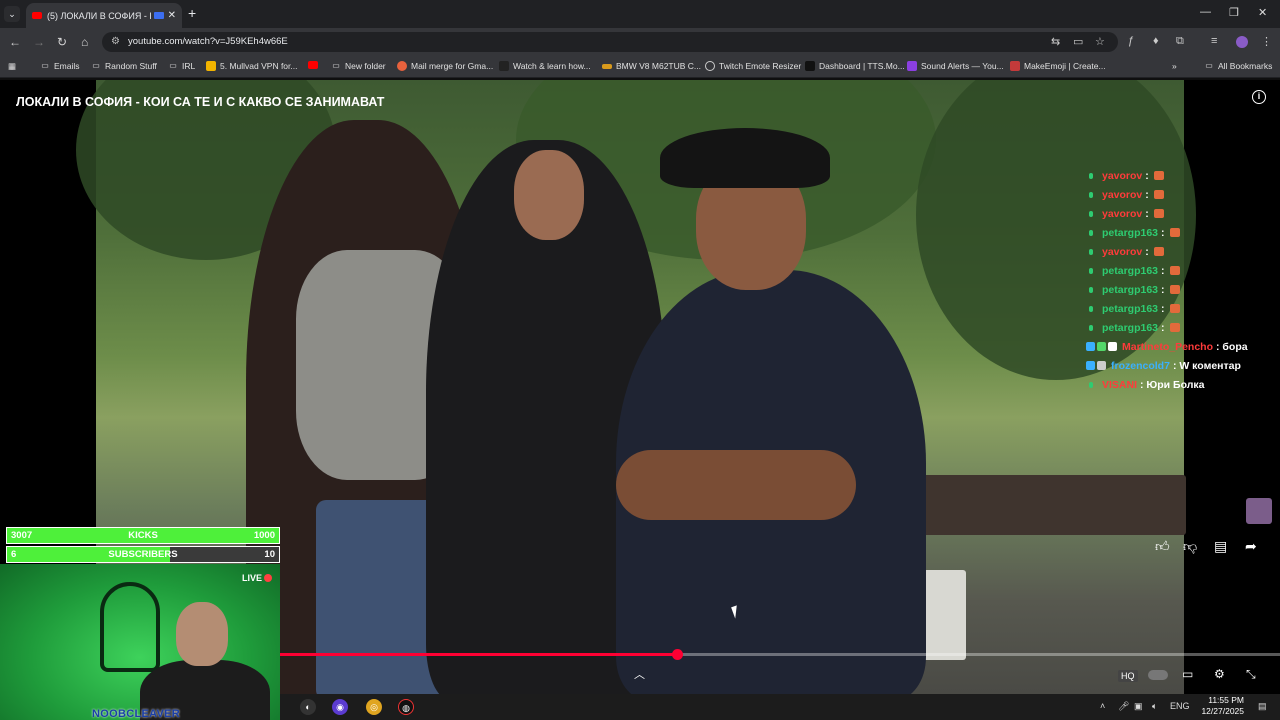 The image size is (1280, 720). I want to click on address-bar: ⚙ youtube.com/watch?v=J59KEh4w66E, so click(610, 42).